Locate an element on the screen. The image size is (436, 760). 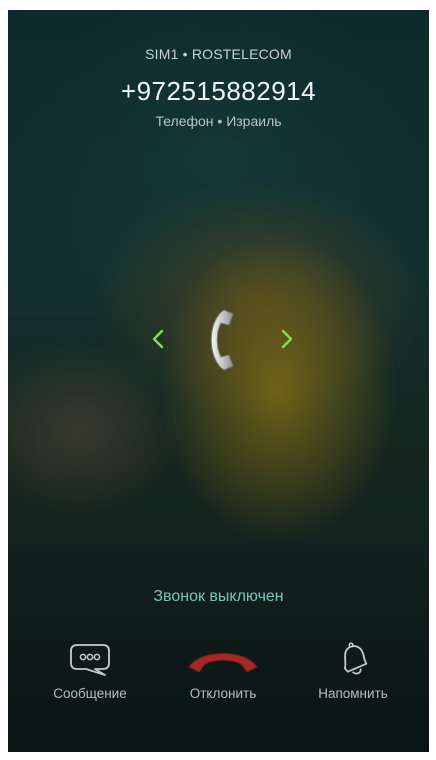
handset-icon is located at coordinates (219, 340).